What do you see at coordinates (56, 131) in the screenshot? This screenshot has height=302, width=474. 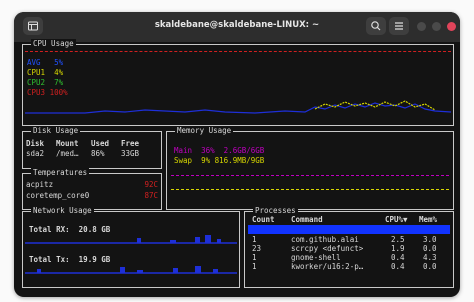 I see `disk-usage-title: Disk Usage` at bounding box center [56, 131].